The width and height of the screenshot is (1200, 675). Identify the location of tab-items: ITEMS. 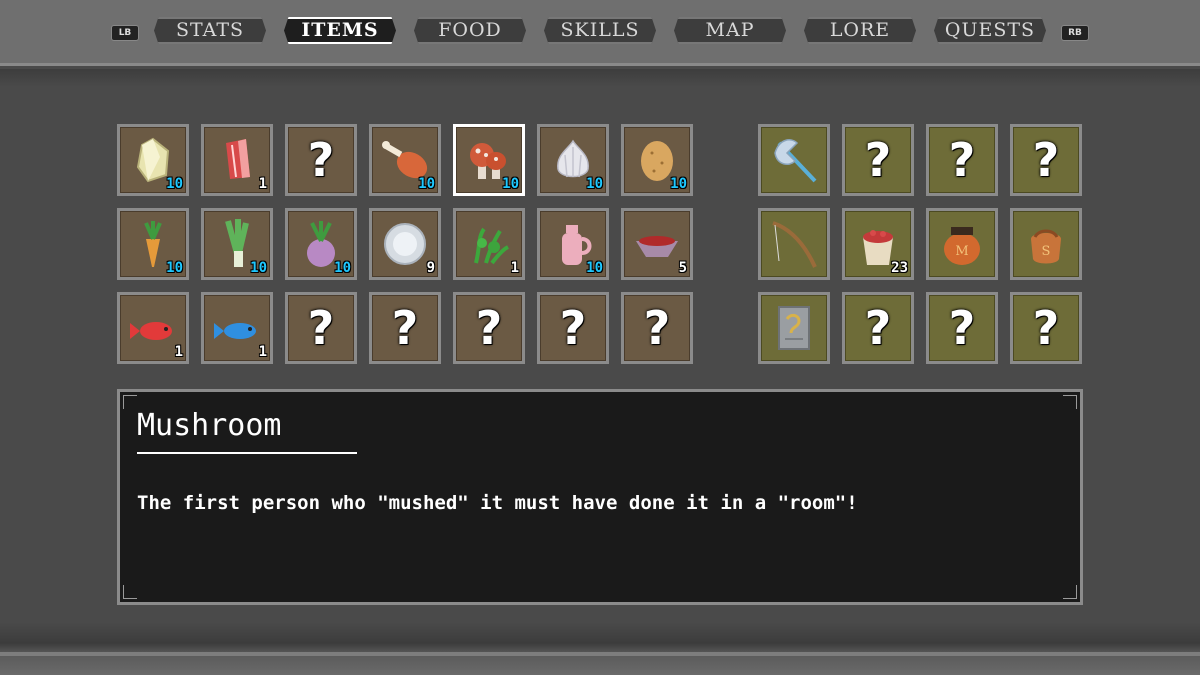
(340, 30).